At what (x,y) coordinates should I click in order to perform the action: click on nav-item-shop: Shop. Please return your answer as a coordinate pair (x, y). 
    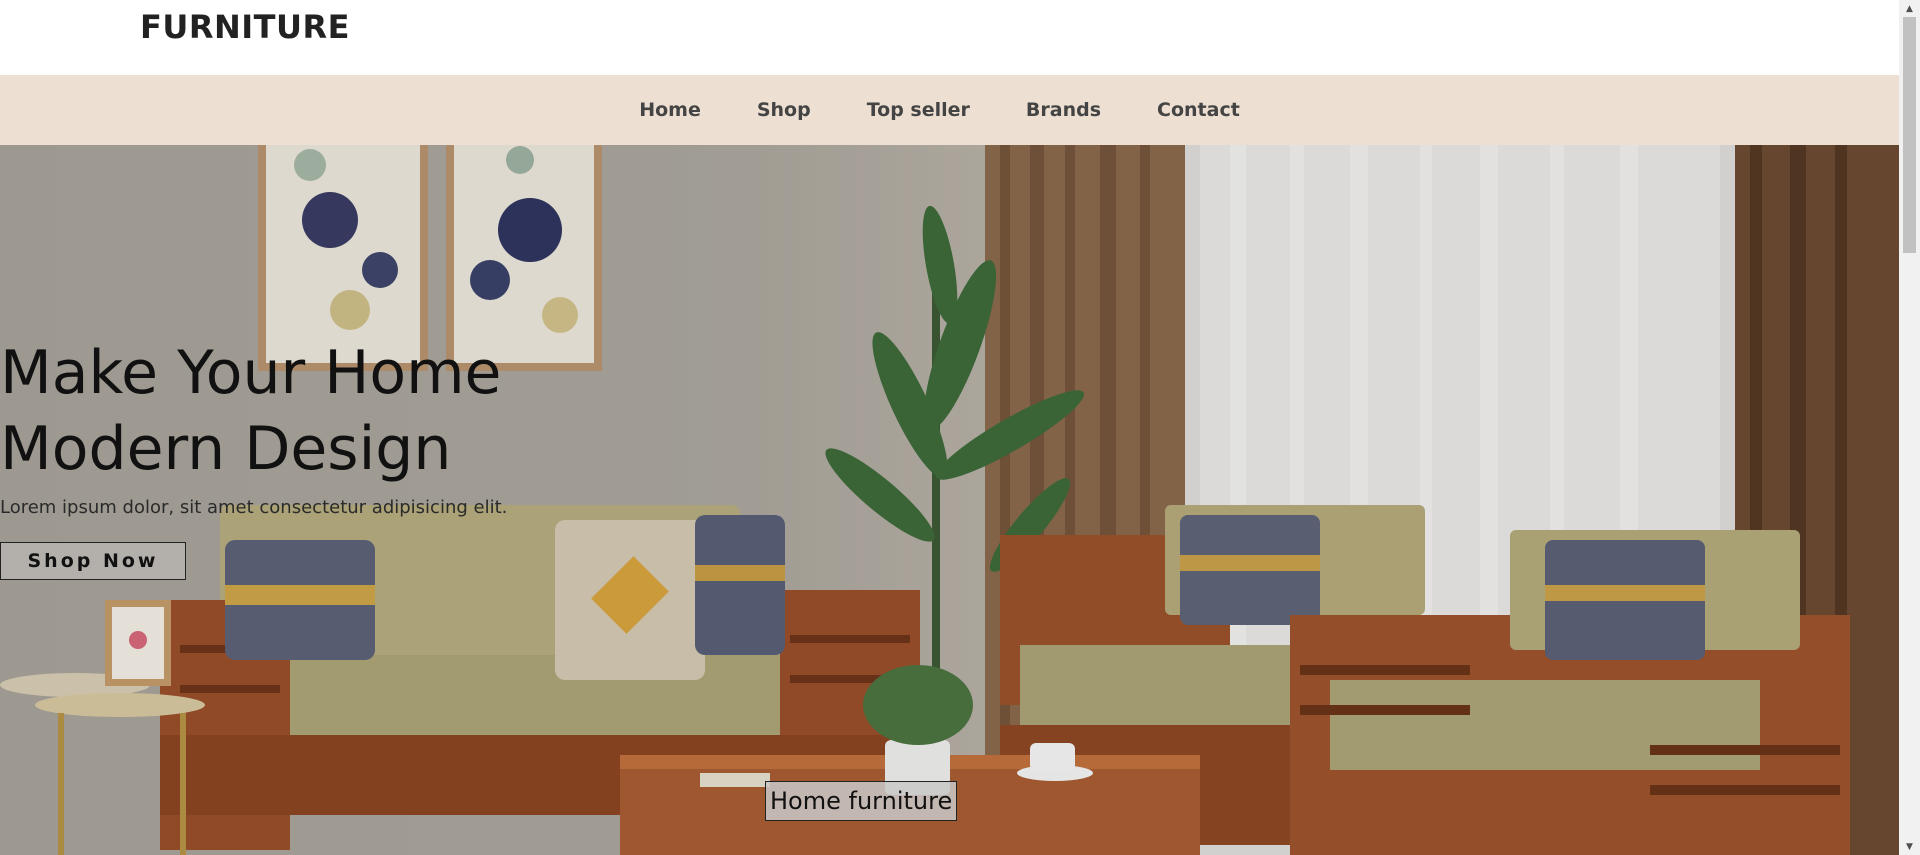
    Looking at the image, I should click on (784, 110).